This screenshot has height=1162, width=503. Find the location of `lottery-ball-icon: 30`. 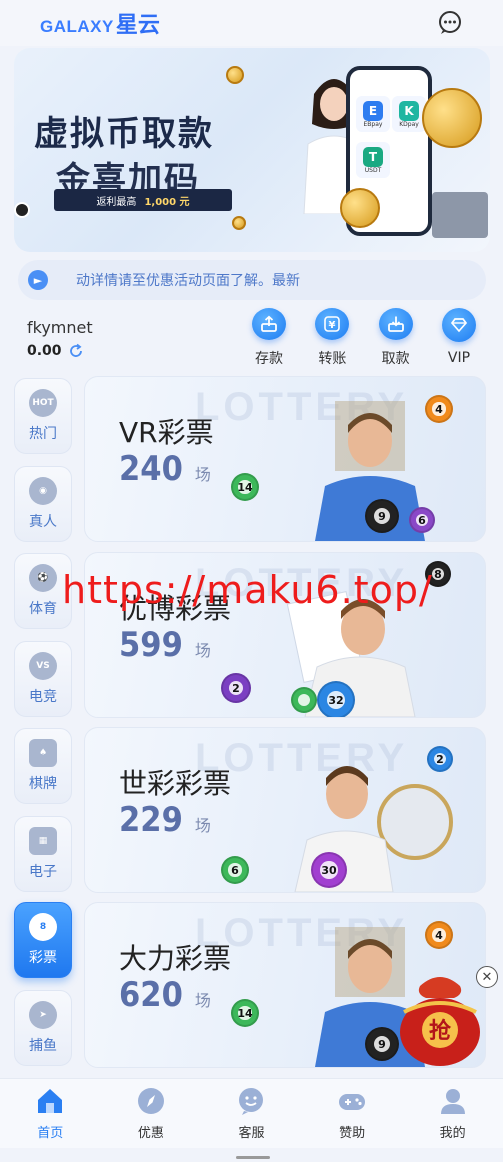

lottery-ball-icon: 30 is located at coordinates (329, 870).